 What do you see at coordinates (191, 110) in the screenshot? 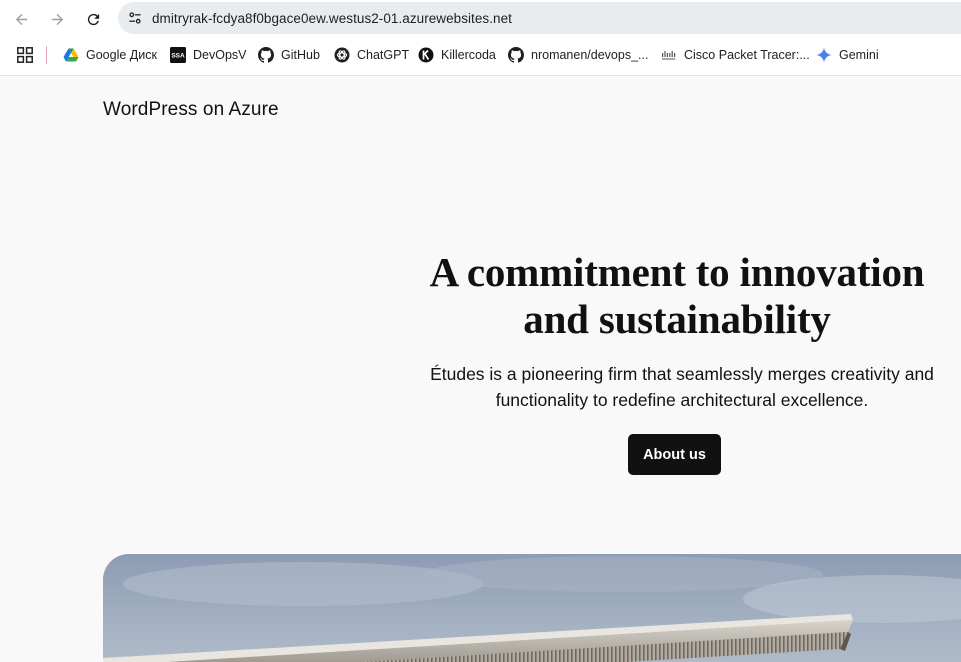
I see `site-title: WordPress on Azure` at bounding box center [191, 110].